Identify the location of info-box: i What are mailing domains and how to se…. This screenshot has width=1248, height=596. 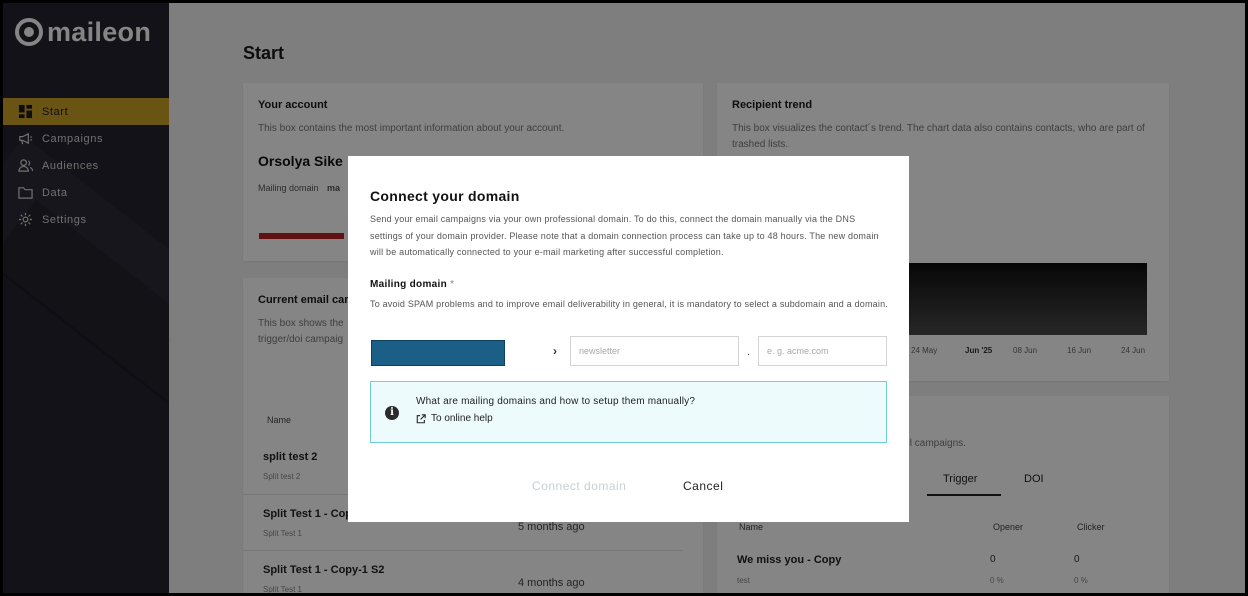
(628, 412).